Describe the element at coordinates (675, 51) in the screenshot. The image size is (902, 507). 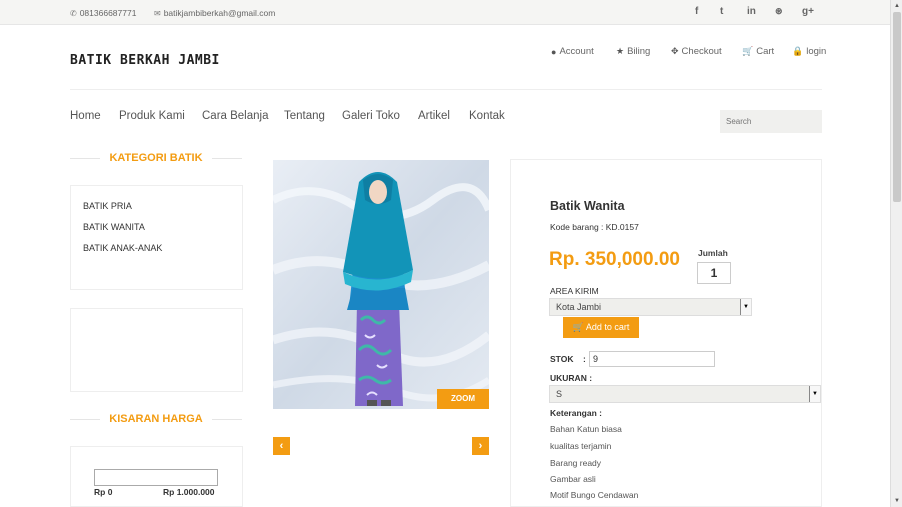
I see `crosshair-icon: ✥` at that location.